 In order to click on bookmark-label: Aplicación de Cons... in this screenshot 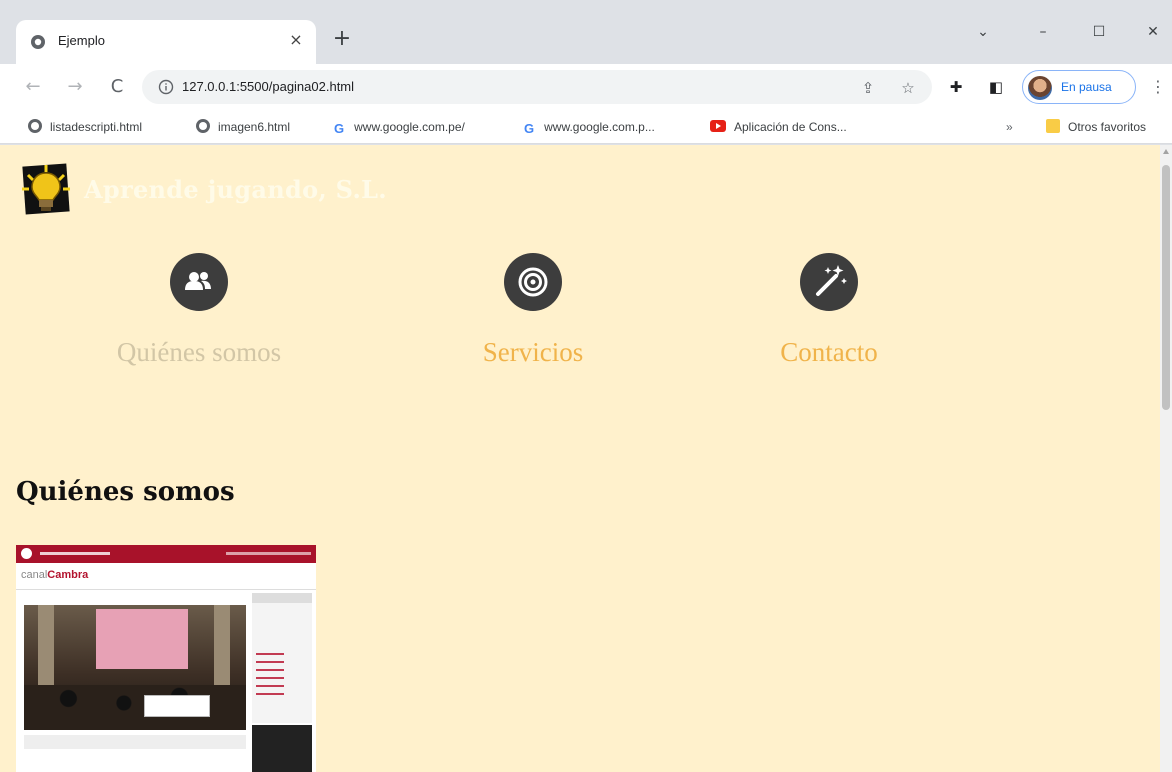, I will do `click(790, 127)`.